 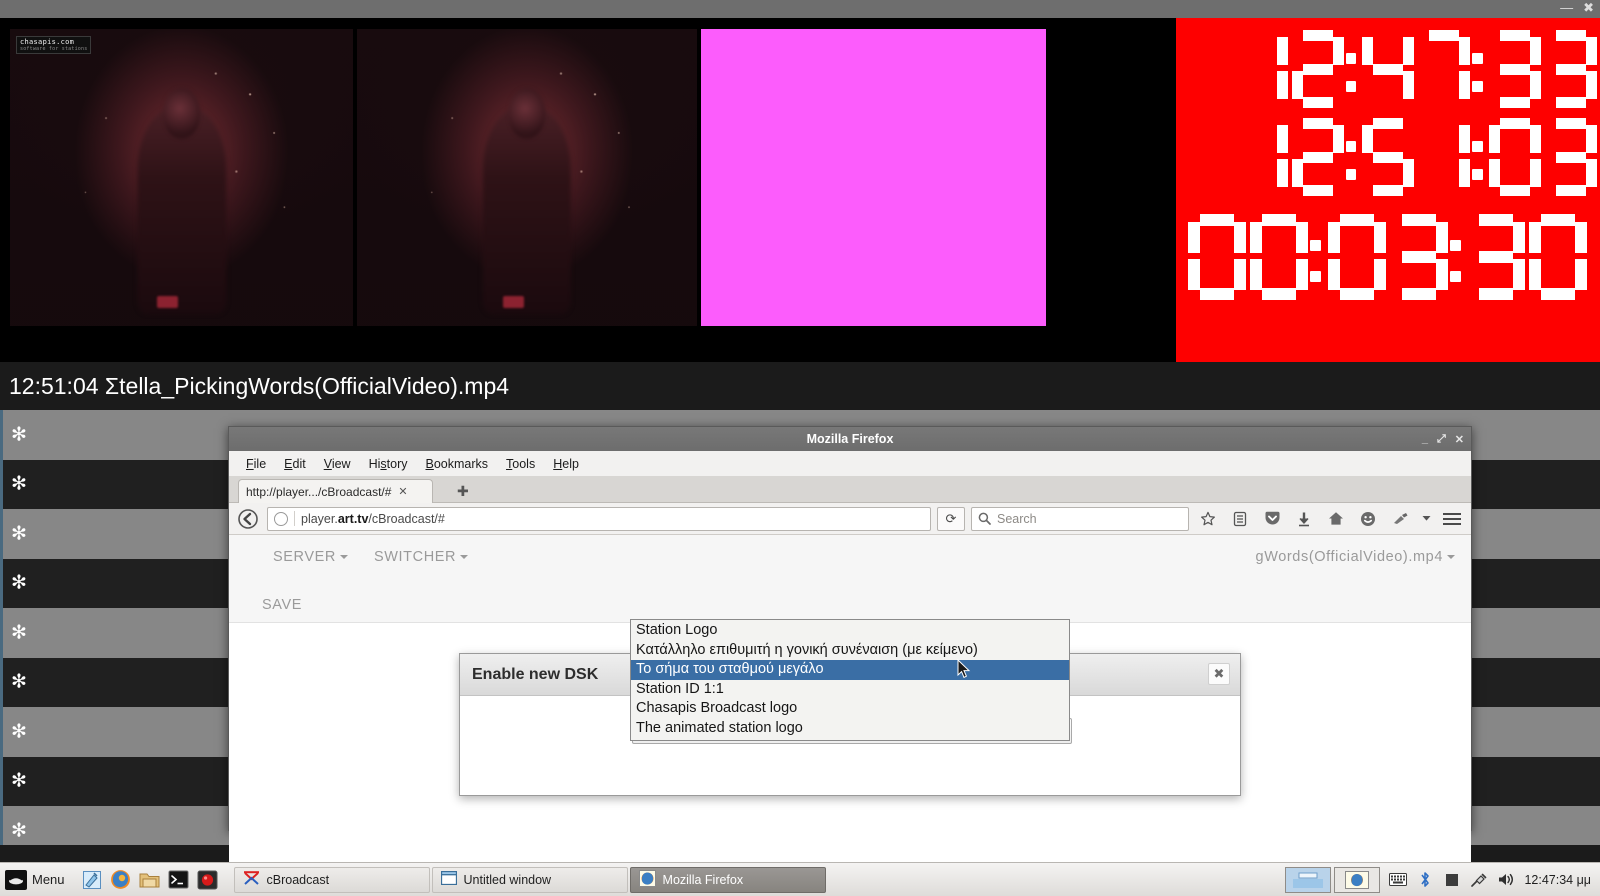 What do you see at coordinates (281, 518) in the screenshot?
I see `globe-icon` at bounding box center [281, 518].